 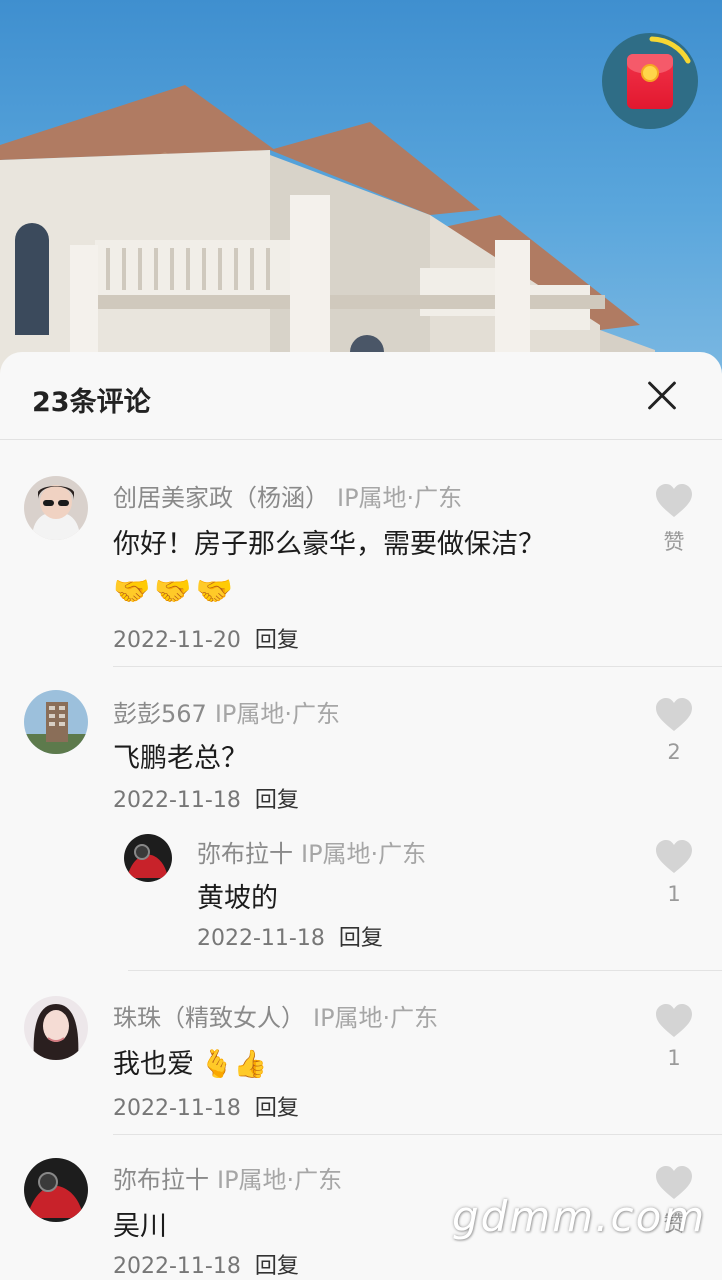 I want to click on sheet-header: 23条评论, so click(x=361, y=396).